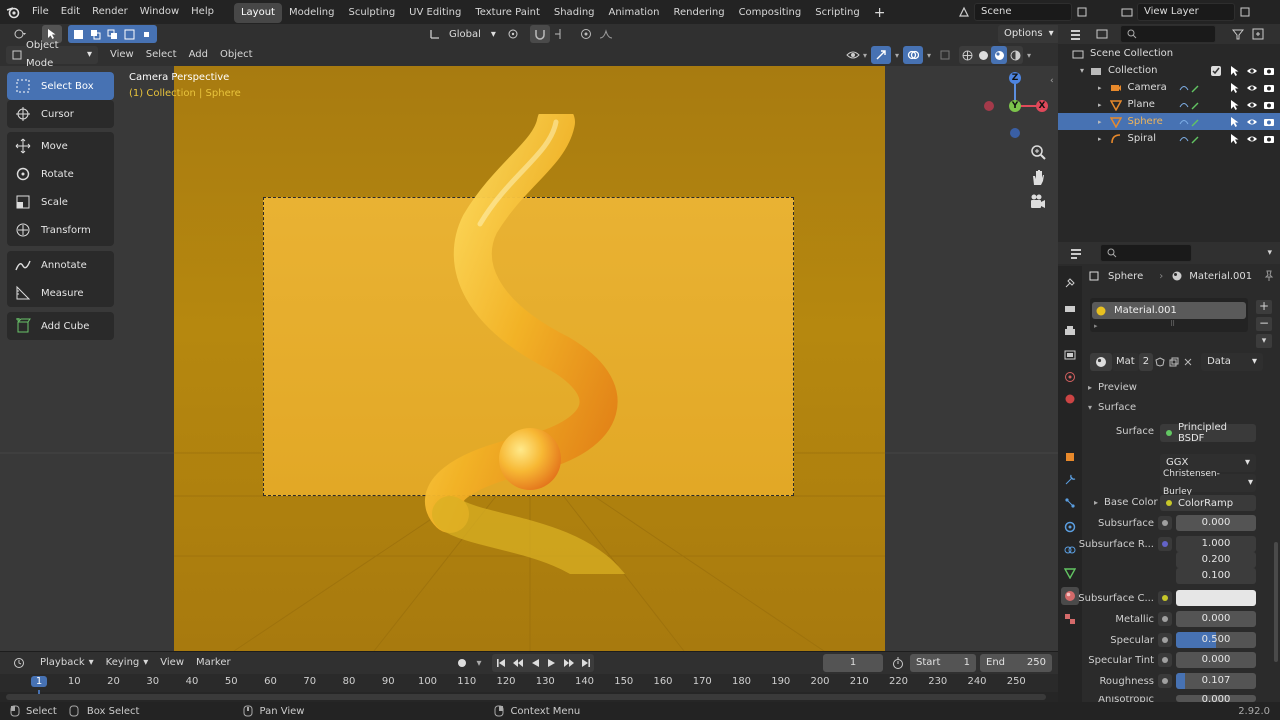 Image resolution: width=1280 pixels, height=720 pixels. What do you see at coordinates (568, 663) in the screenshot?
I see `next-keyframe-icon` at bounding box center [568, 663].